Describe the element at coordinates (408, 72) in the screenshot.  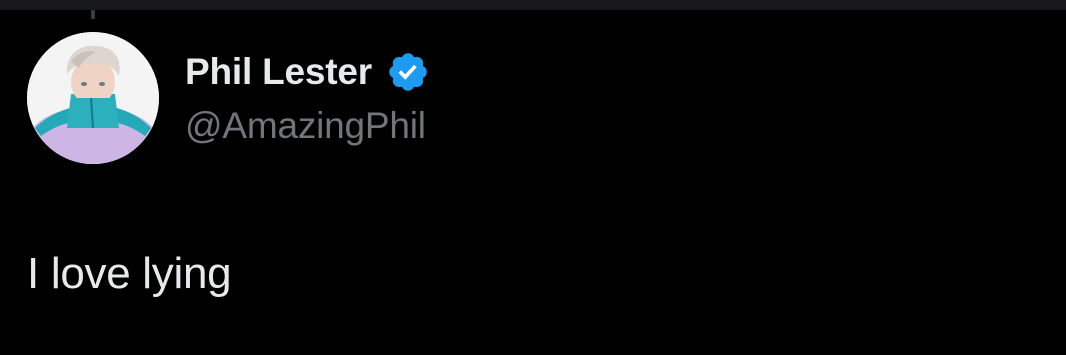
I see `verified-badge-icon` at that location.